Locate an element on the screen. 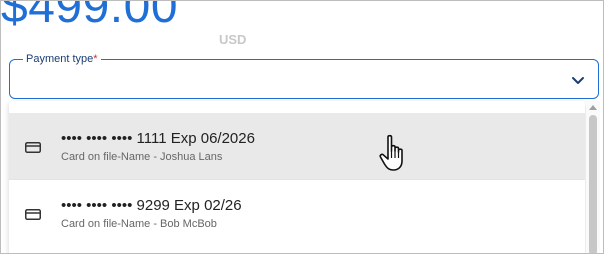 The width and height of the screenshot is (604, 254). option-title: •••• •••• •••• 9299 Exp 02/26 is located at coordinates (151, 205).